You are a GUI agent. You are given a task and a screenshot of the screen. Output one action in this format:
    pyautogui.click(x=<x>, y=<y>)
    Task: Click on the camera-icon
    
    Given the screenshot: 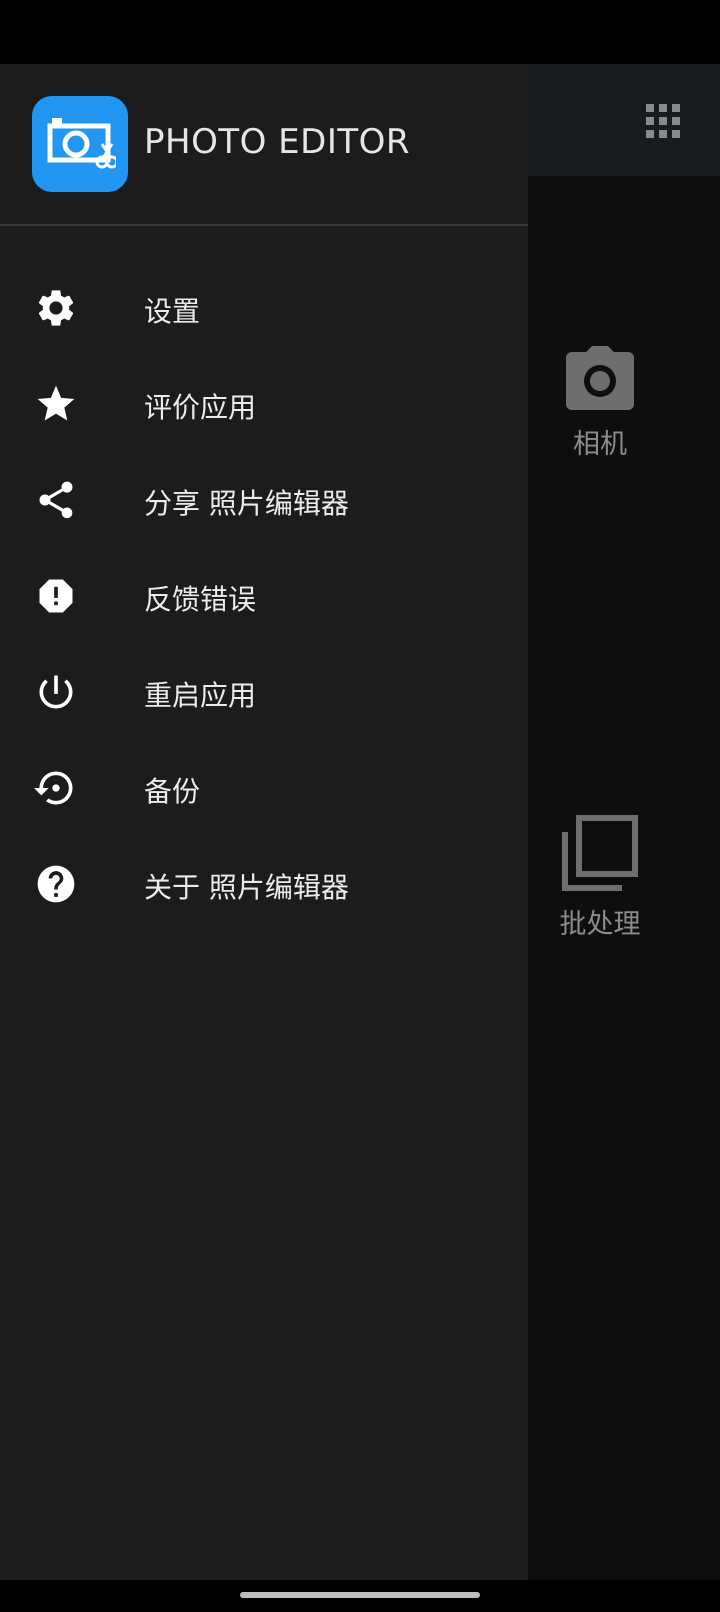 What is the action you would take?
    pyautogui.click(x=600, y=378)
    